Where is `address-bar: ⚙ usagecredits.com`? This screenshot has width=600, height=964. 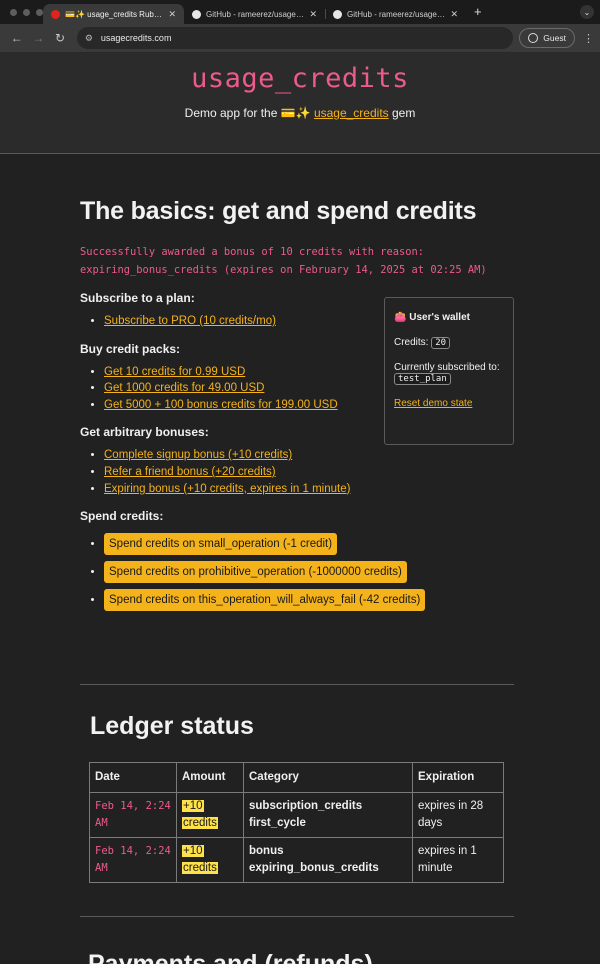
address-bar: ⚙ usagecredits.com is located at coordinates (295, 38).